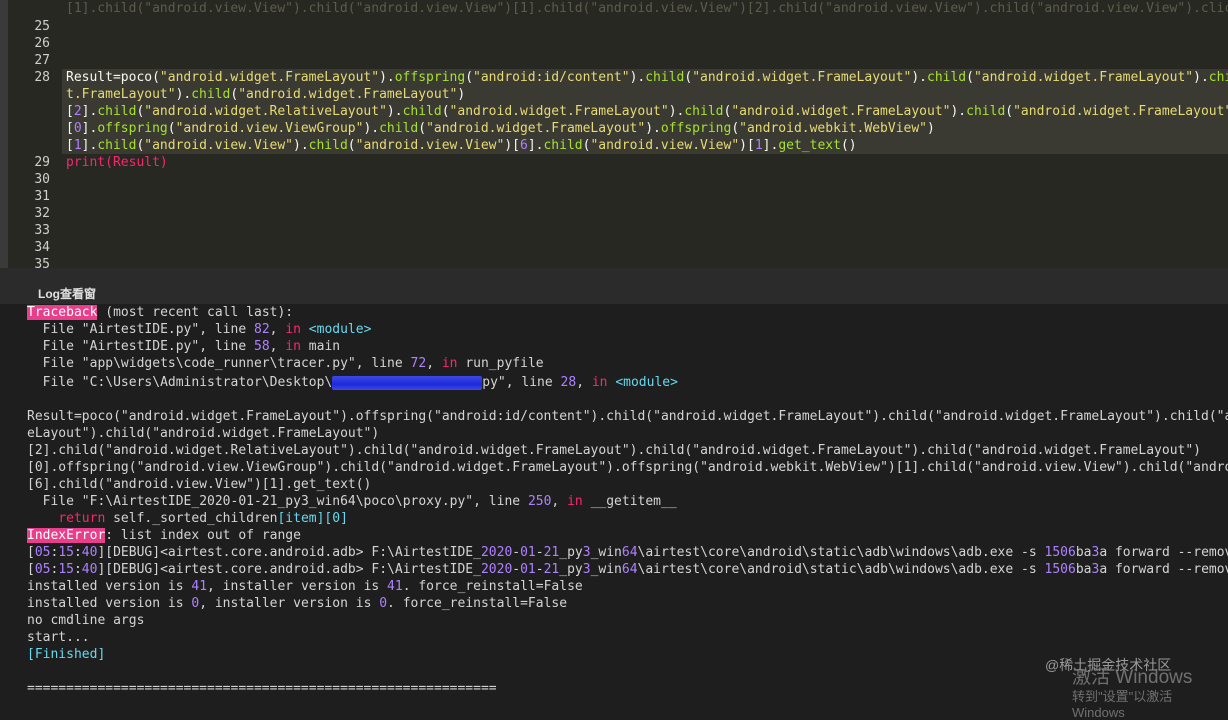  What do you see at coordinates (4, 134) in the screenshot?
I see `editor-gutter-rail` at bounding box center [4, 134].